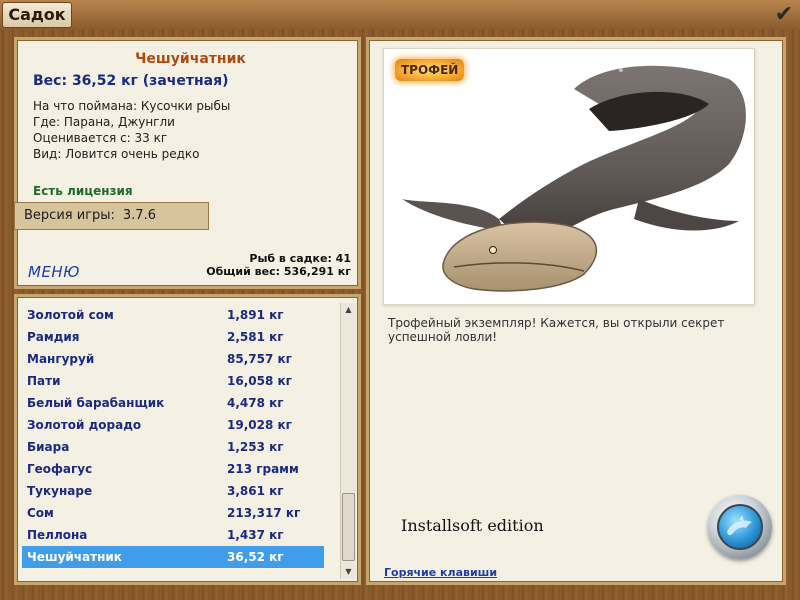 The image size is (800, 600). What do you see at coordinates (255, 337) in the screenshot?
I see `fish-list-weight: 2,581 кг` at bounding box center [255, 337].